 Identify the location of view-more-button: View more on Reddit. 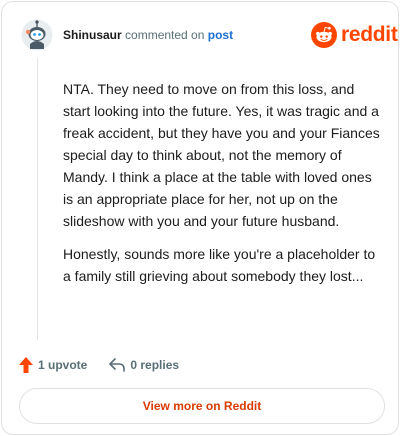
(202, 406).